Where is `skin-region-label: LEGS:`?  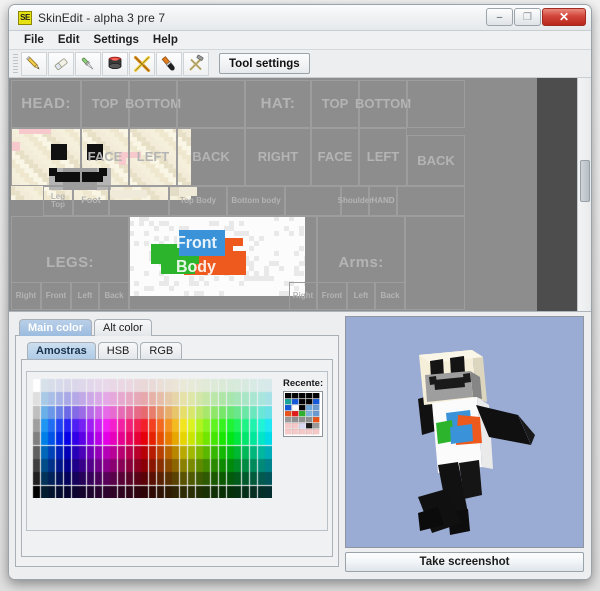
skin-region-label: LEGS: is located at coordinates (70, 263).